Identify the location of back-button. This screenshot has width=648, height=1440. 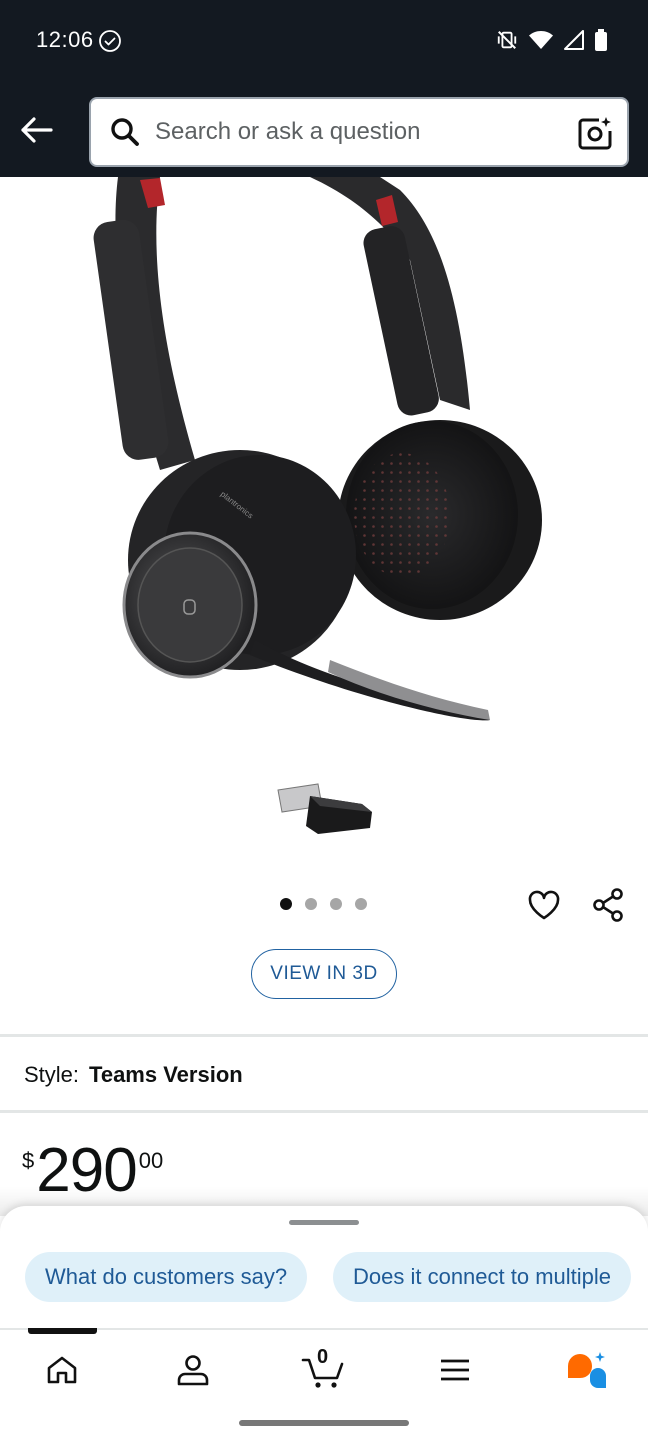
(36, 130).